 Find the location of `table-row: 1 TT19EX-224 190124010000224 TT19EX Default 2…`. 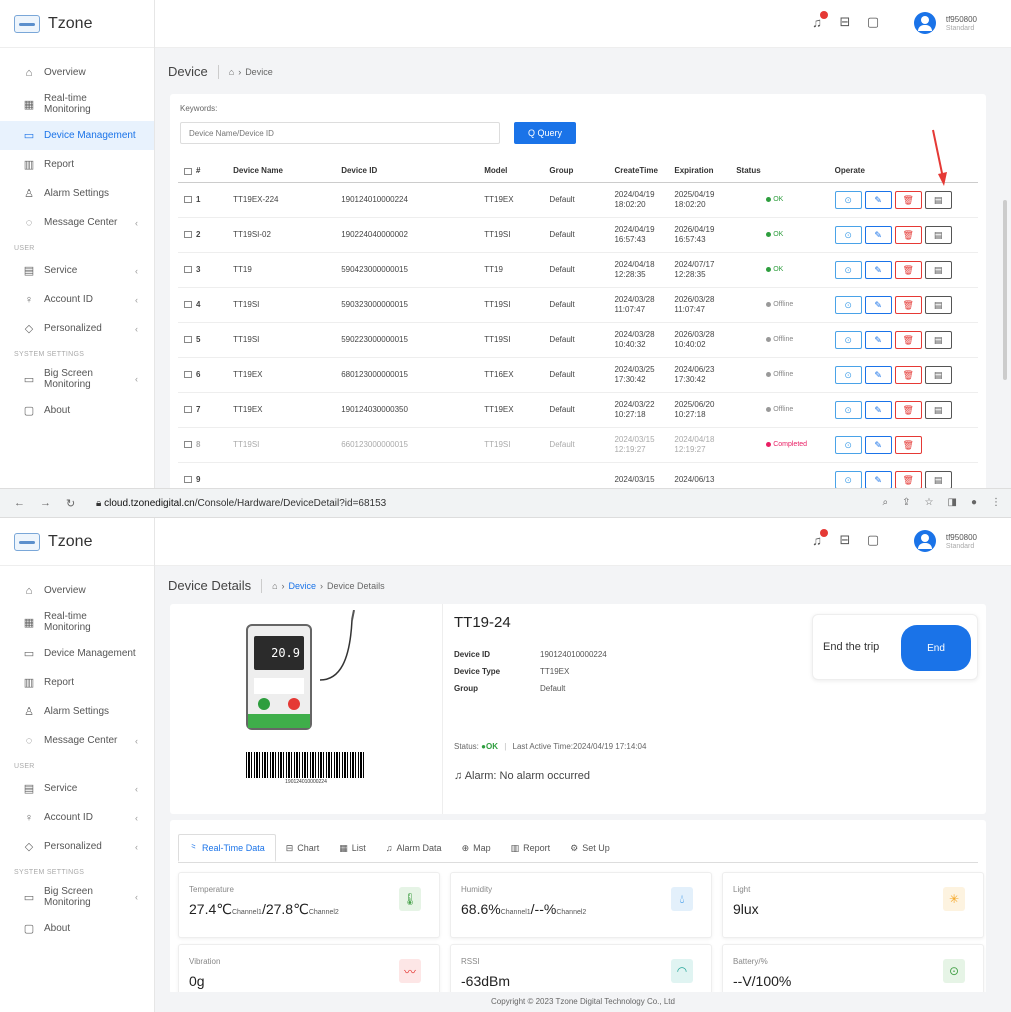

table-row: 1 TT19EX-224 190124010000224 TT19EX Default 2… is located at coordinates (578, 200).